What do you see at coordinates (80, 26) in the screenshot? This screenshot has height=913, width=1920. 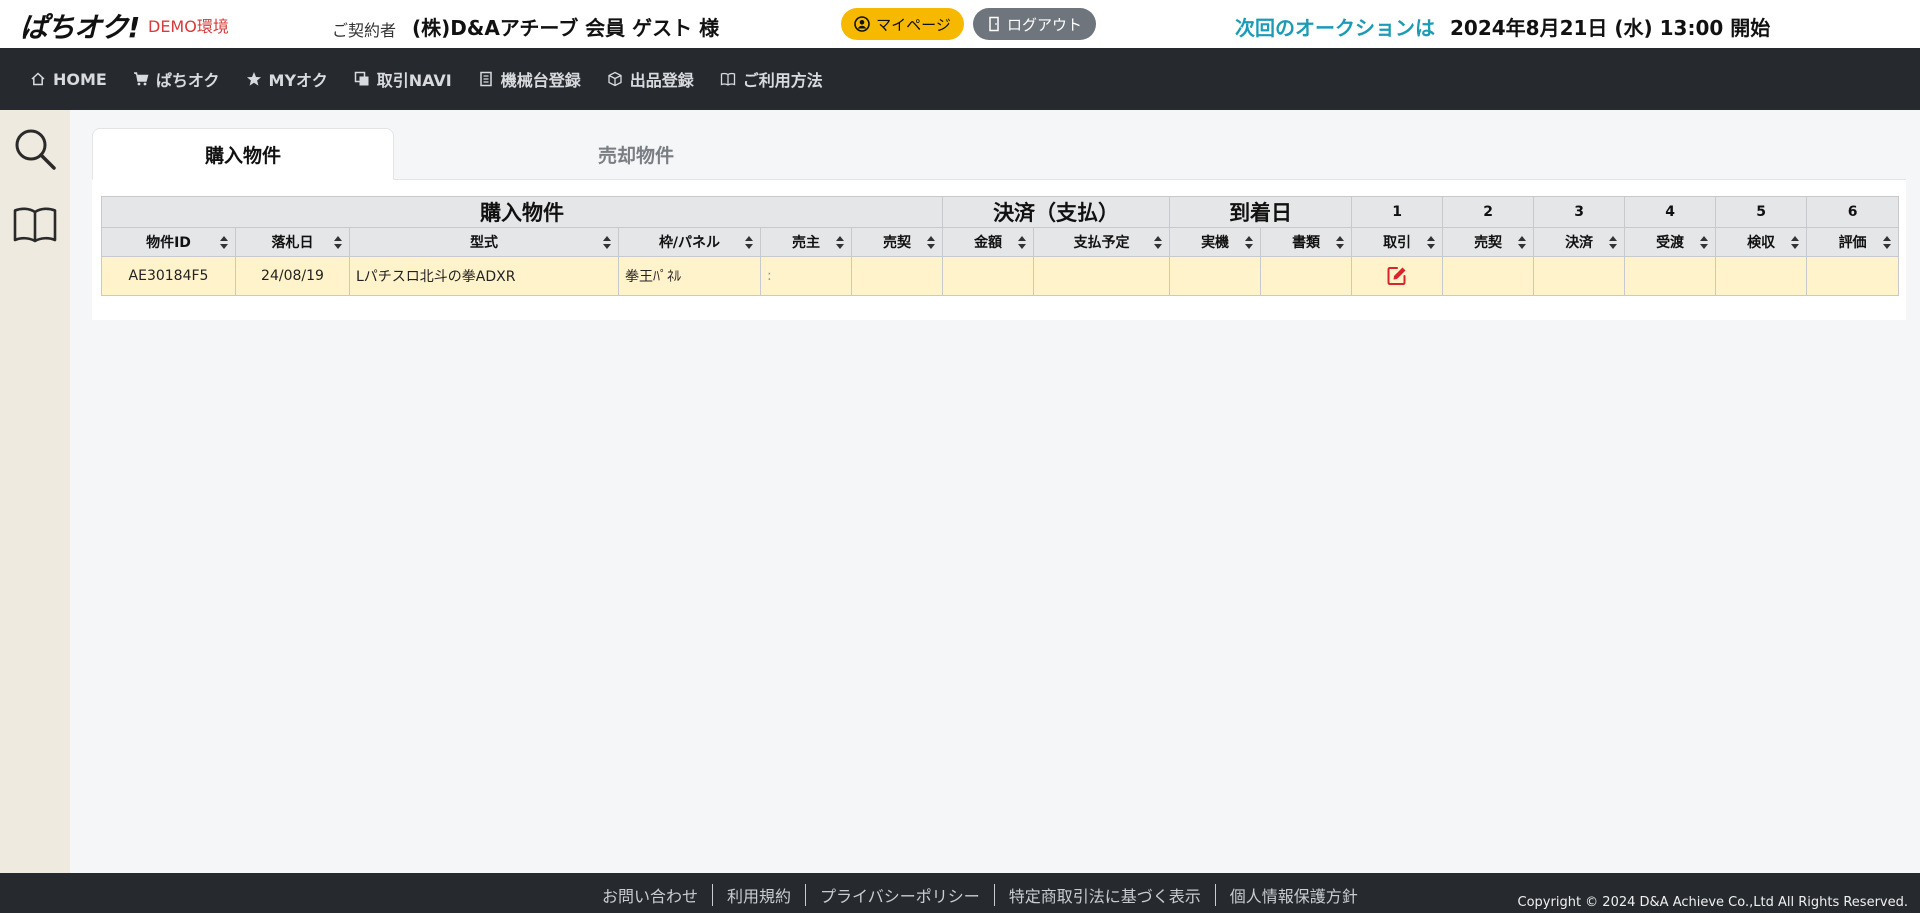 I see `site-logo: ぱちオク!` at bounding box center [80, 26].